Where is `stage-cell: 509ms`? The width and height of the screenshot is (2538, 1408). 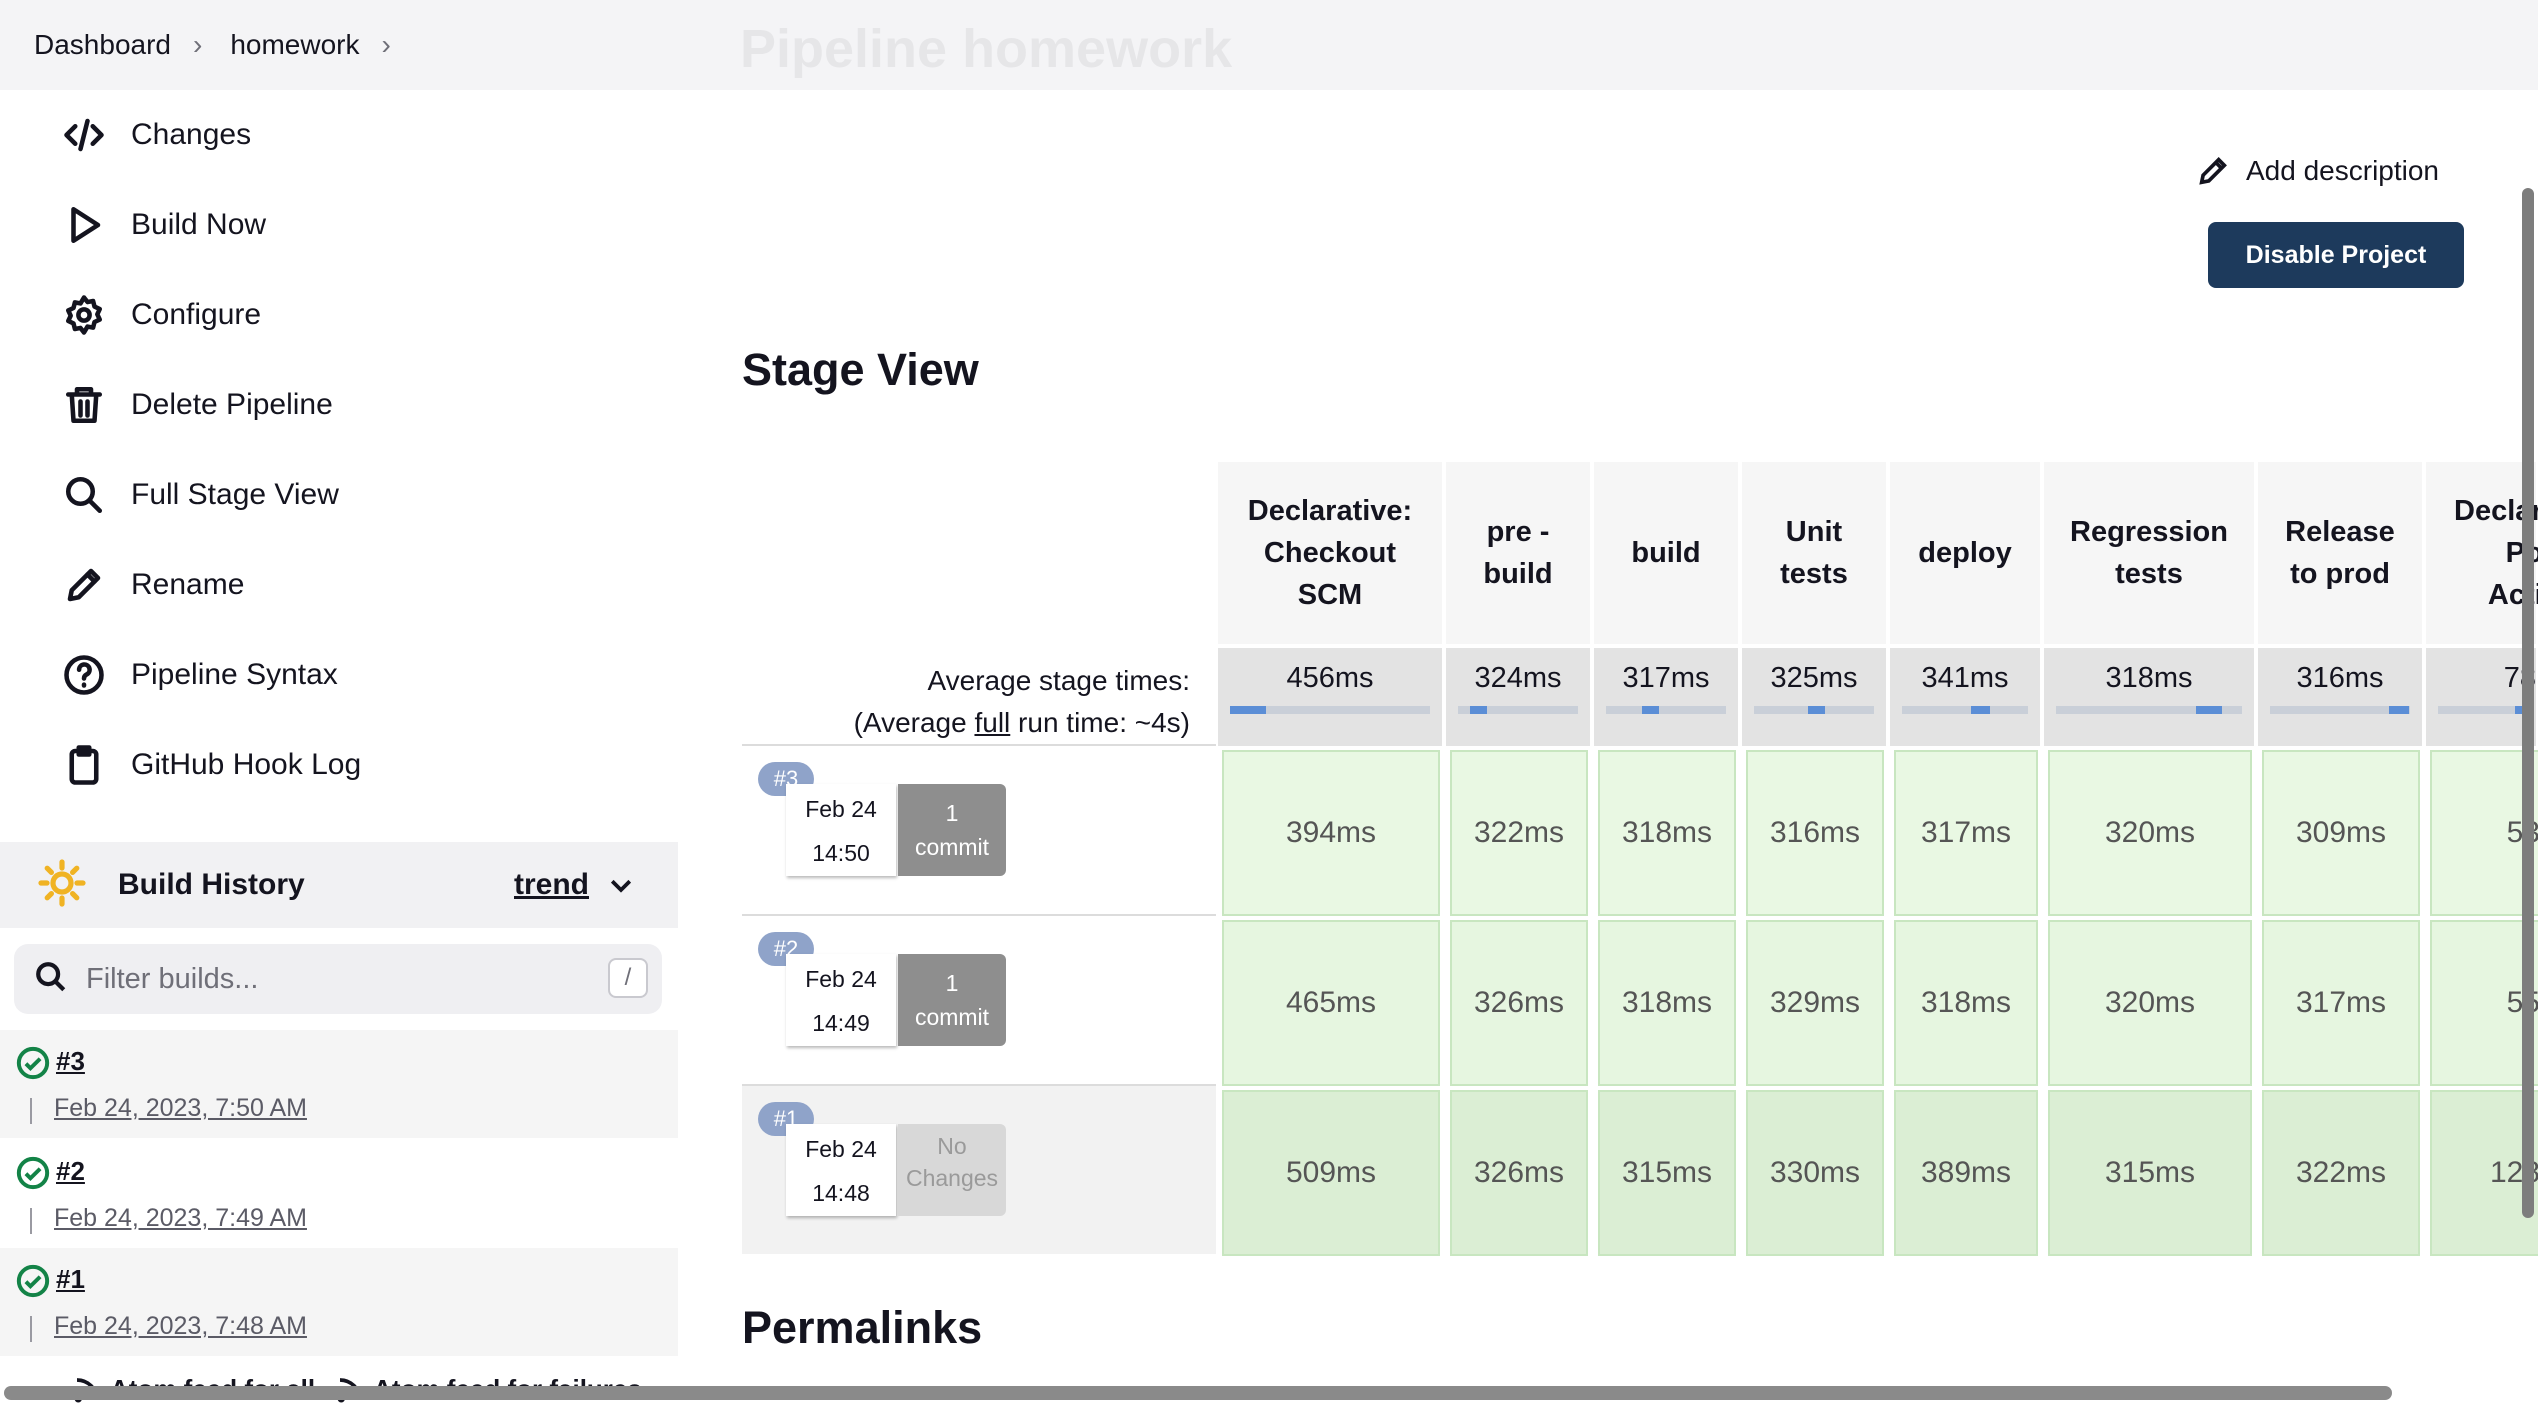 stage-cell: 509ms is located at coordinates (1331, 1173).